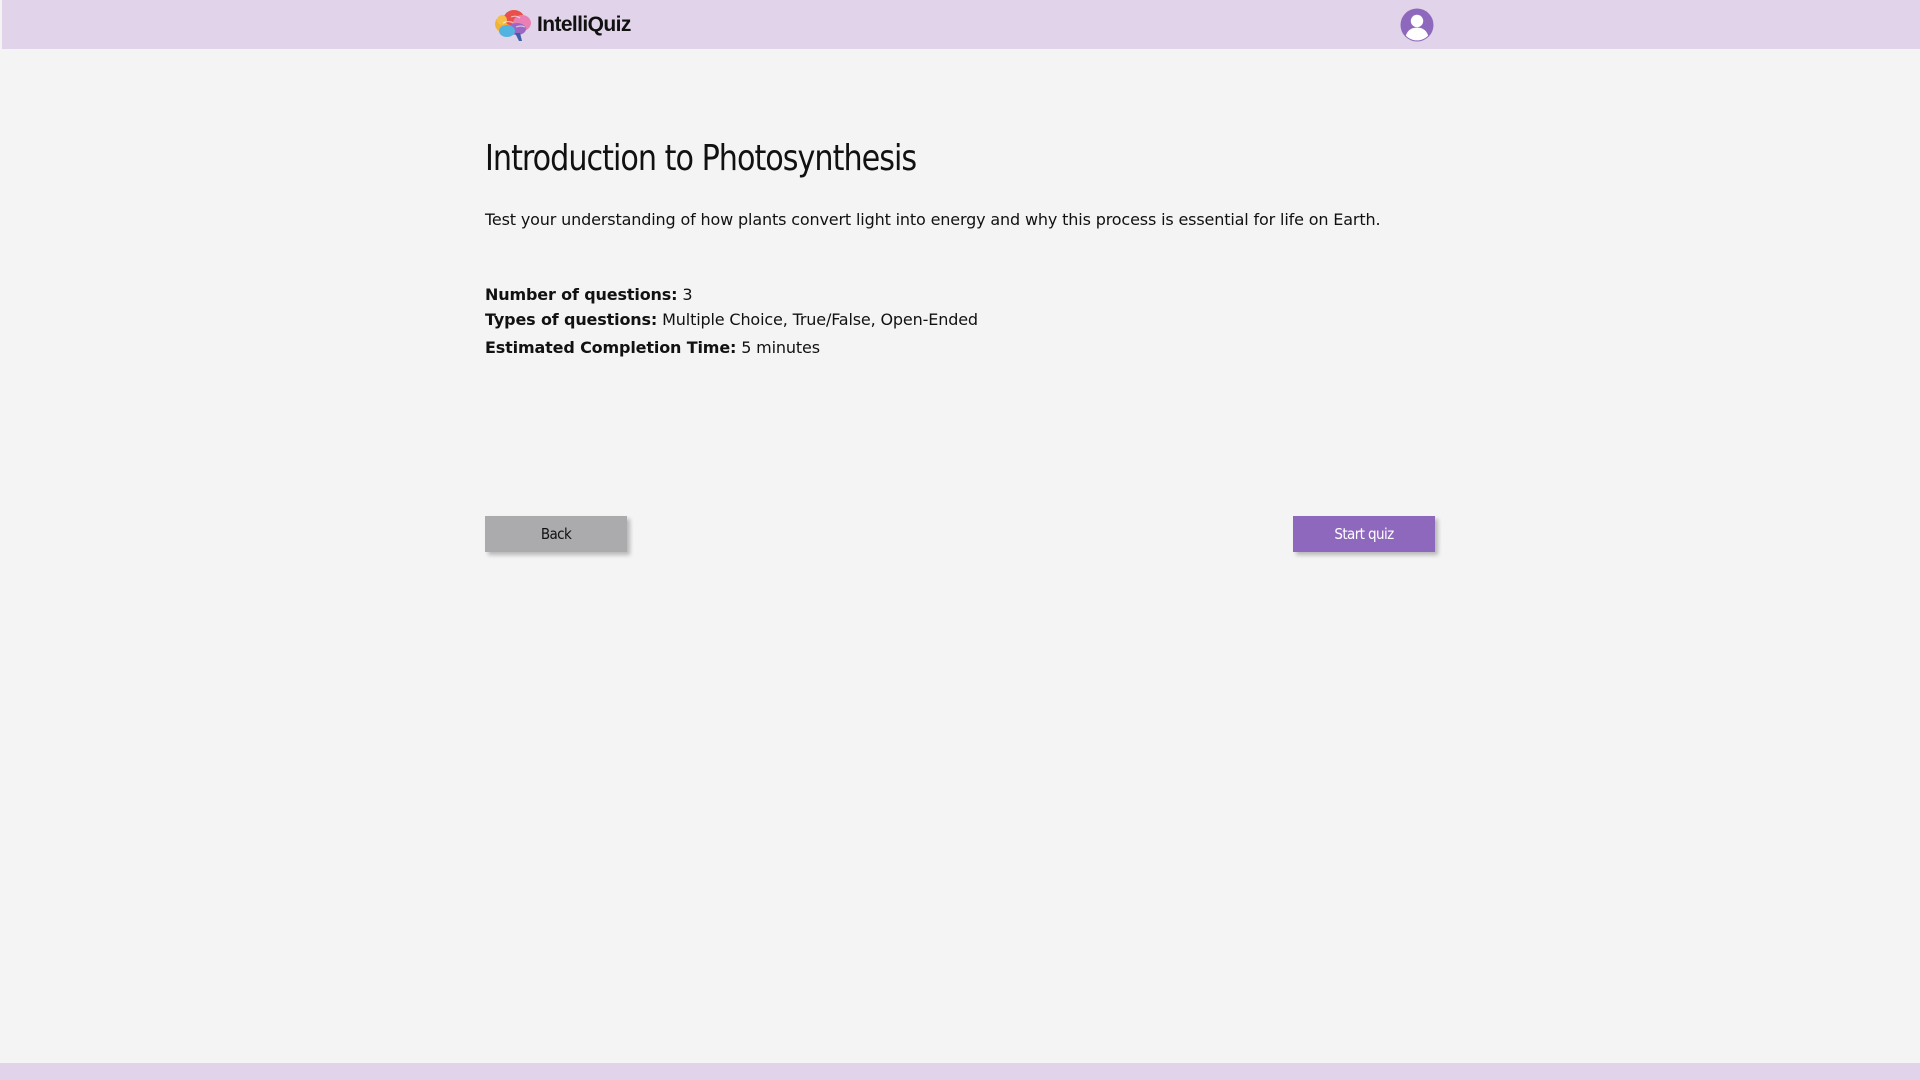  I want to click on detail-label: Types of questions:, so click(571, 319).